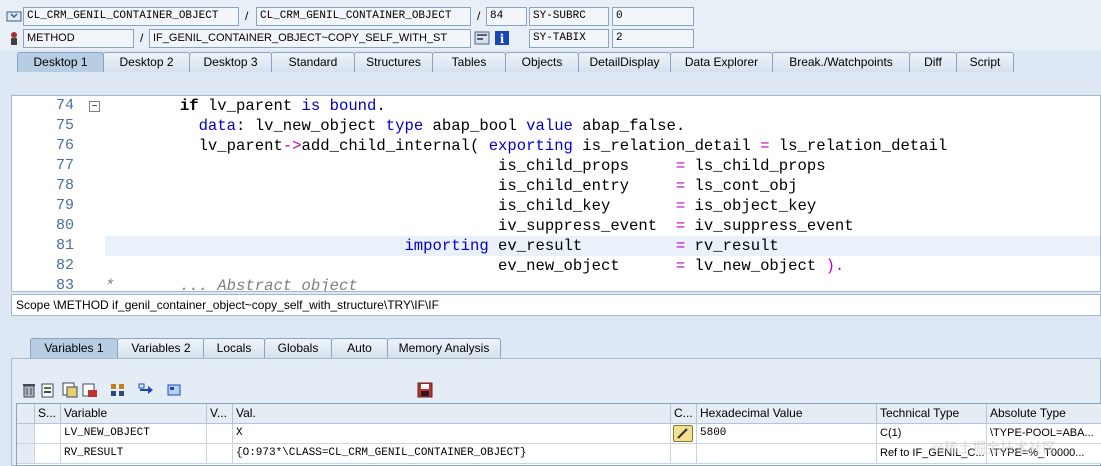 The width and height of the screenshot is (1101, 466). What do you see at coordinates (26, 414) in the screenshot?
I see `header-corner` at bounding box center [26, 414].